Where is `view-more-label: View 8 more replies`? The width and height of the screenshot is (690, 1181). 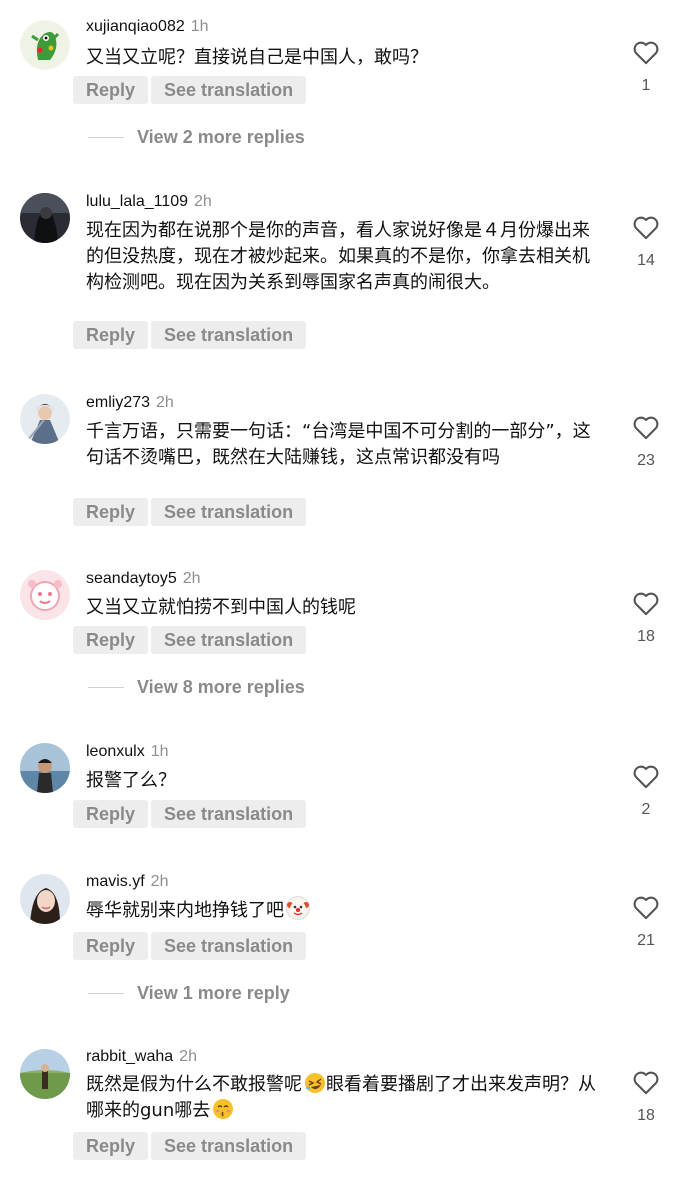 view-more-label: View 8 more replies is located at coordinates (221, 687).